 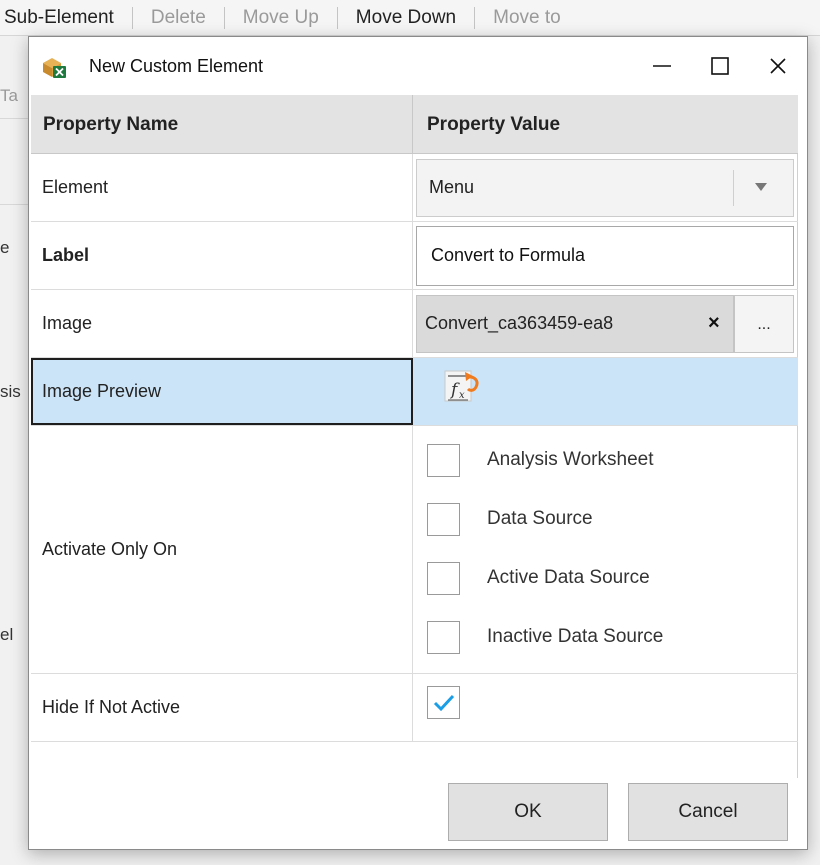 What do you see at coordinates (462, 395) in the screenshot?
I see `svg-text: x` at bounding box center [462, 395].